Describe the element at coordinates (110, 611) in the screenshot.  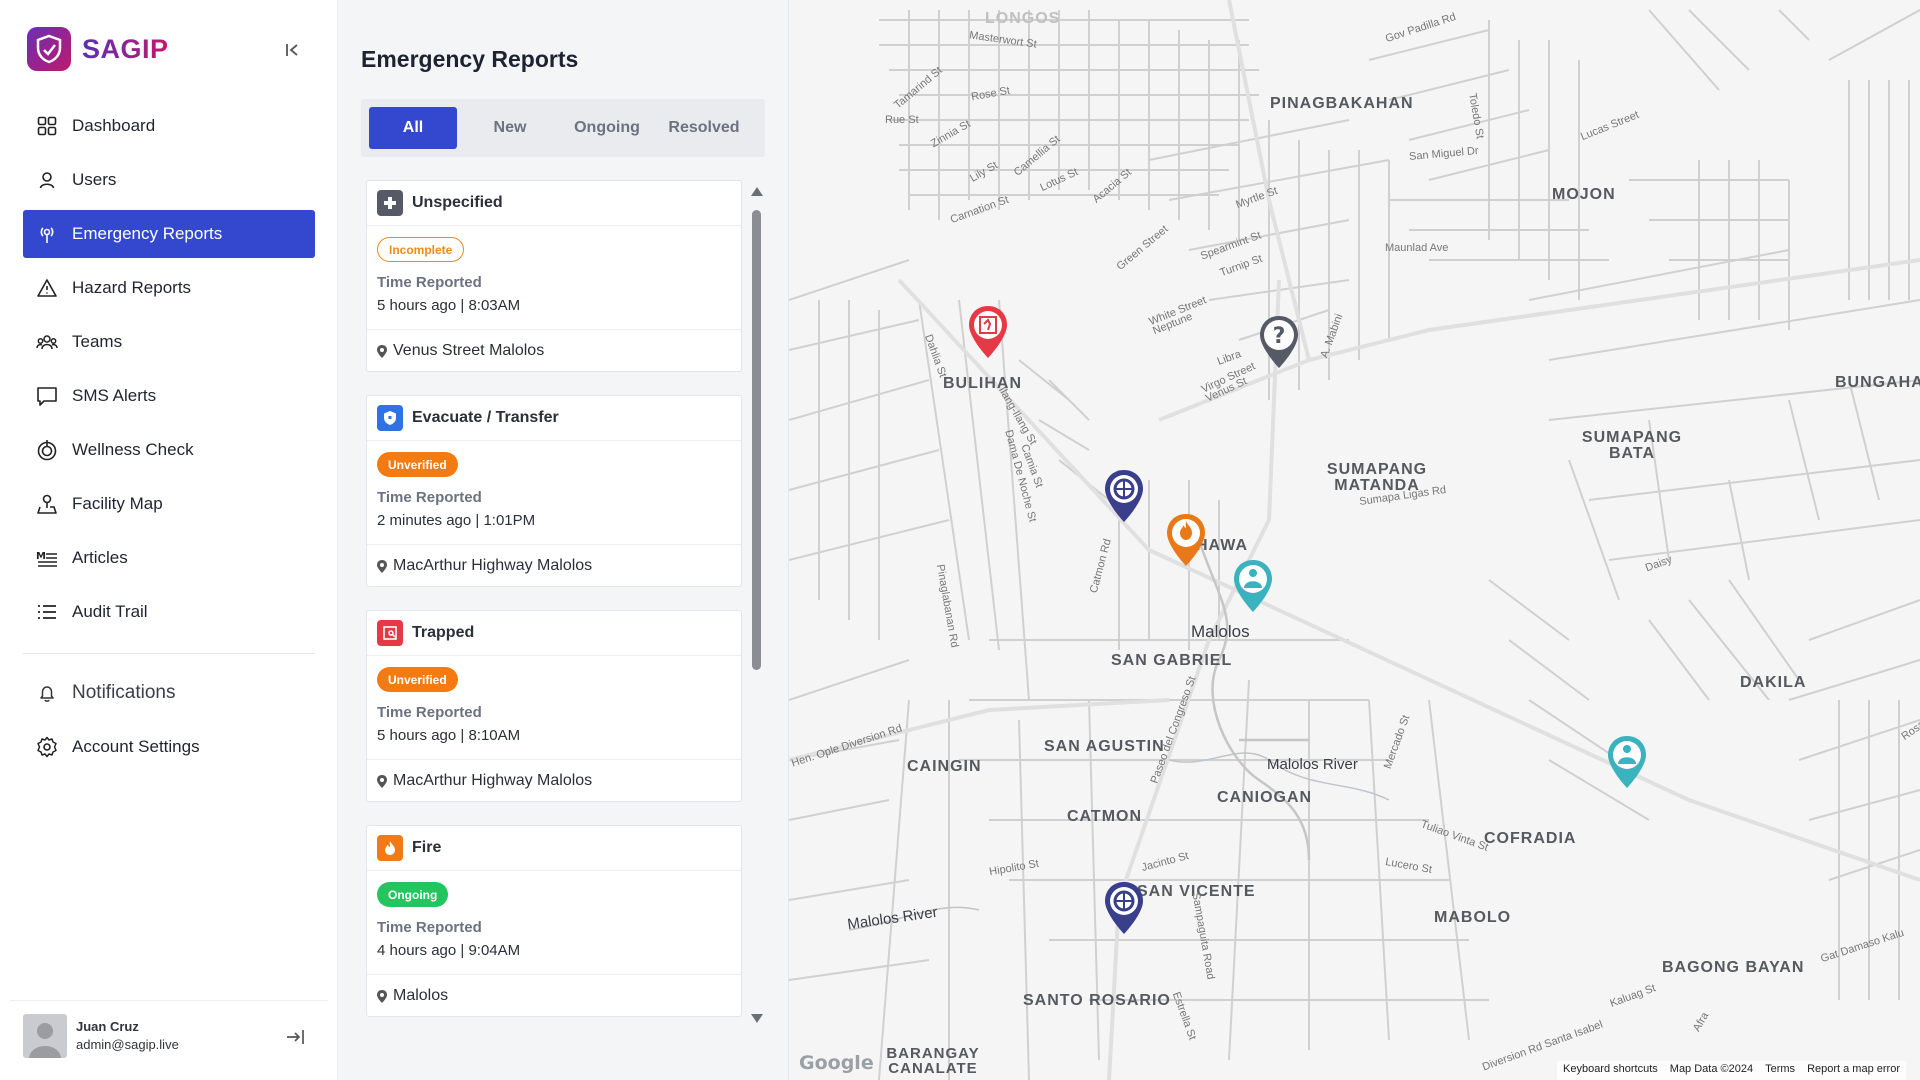
I see `nav-label: Audit Trail` at that location.